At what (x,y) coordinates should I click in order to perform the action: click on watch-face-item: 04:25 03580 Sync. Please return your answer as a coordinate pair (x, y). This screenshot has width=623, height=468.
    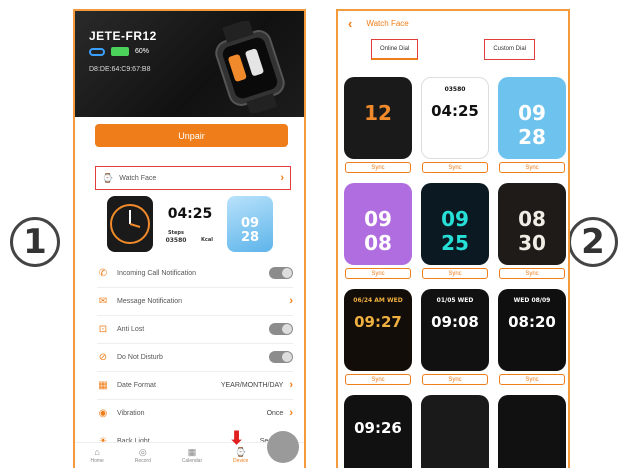
    Looking at the image, I should click on (455, 125).